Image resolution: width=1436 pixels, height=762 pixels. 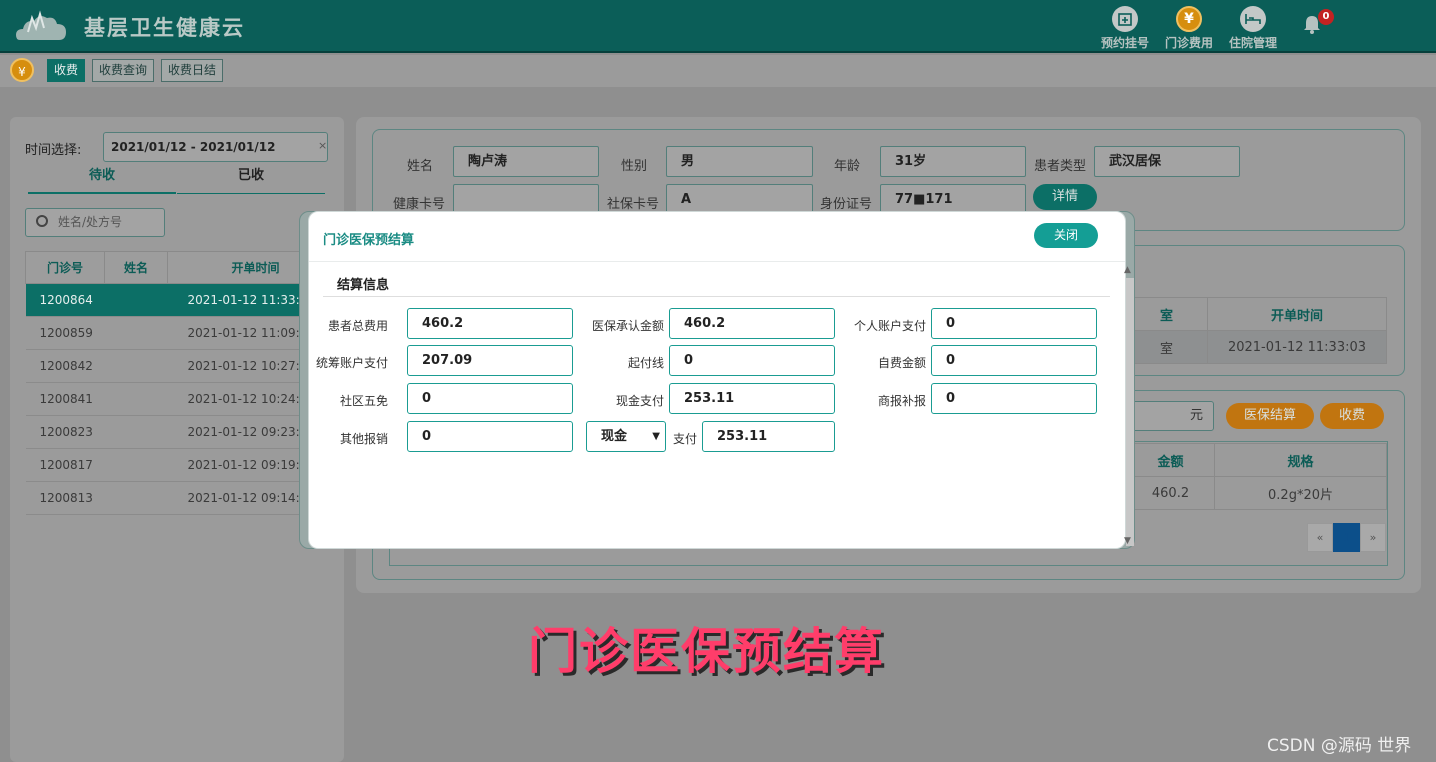 I want to click on cloud-logo-icon, so click(x=41, y=25).